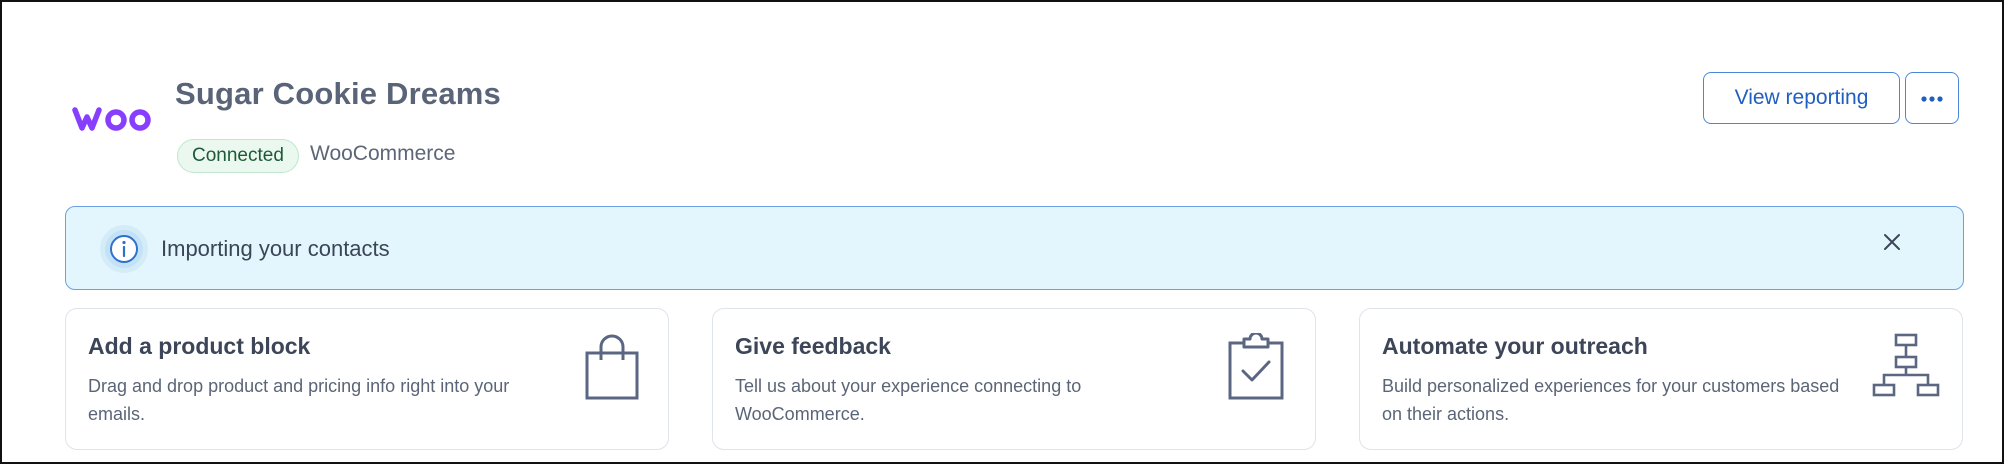 The height and width of the screenshot is (464, 2004). I want to click on platform-label: WooCommerce, so click(383, 153).